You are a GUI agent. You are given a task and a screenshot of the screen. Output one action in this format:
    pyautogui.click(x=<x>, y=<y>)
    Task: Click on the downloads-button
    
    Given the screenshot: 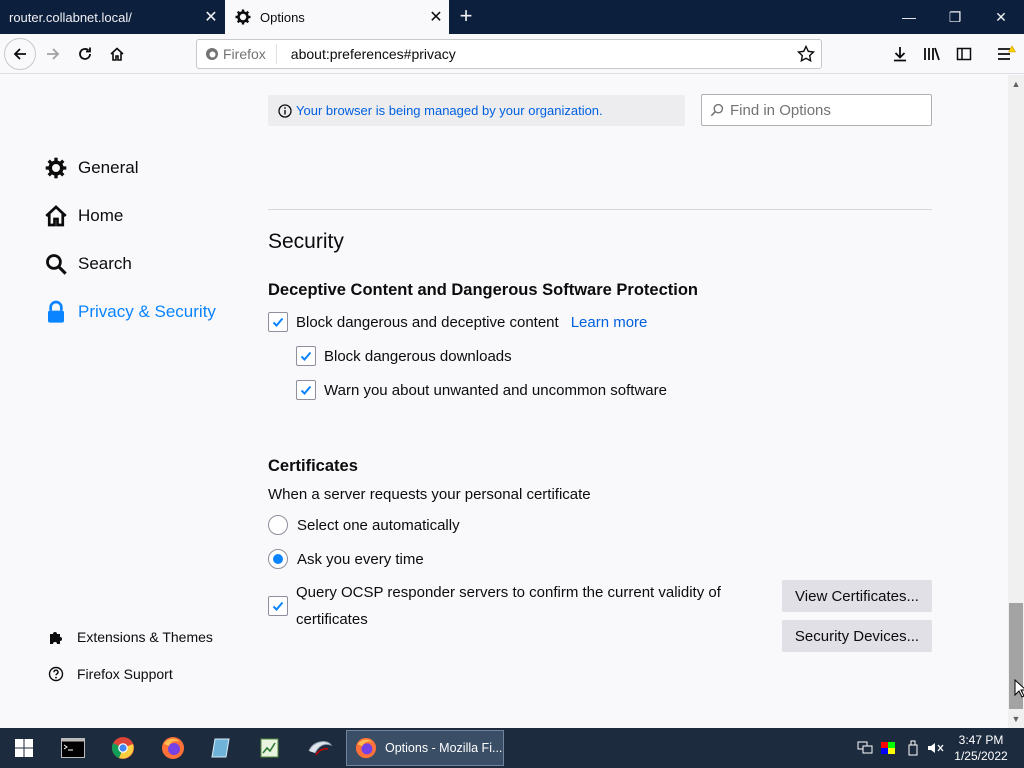 What is the action you would take?
    pyautogui.click(x=900, y=54)
    